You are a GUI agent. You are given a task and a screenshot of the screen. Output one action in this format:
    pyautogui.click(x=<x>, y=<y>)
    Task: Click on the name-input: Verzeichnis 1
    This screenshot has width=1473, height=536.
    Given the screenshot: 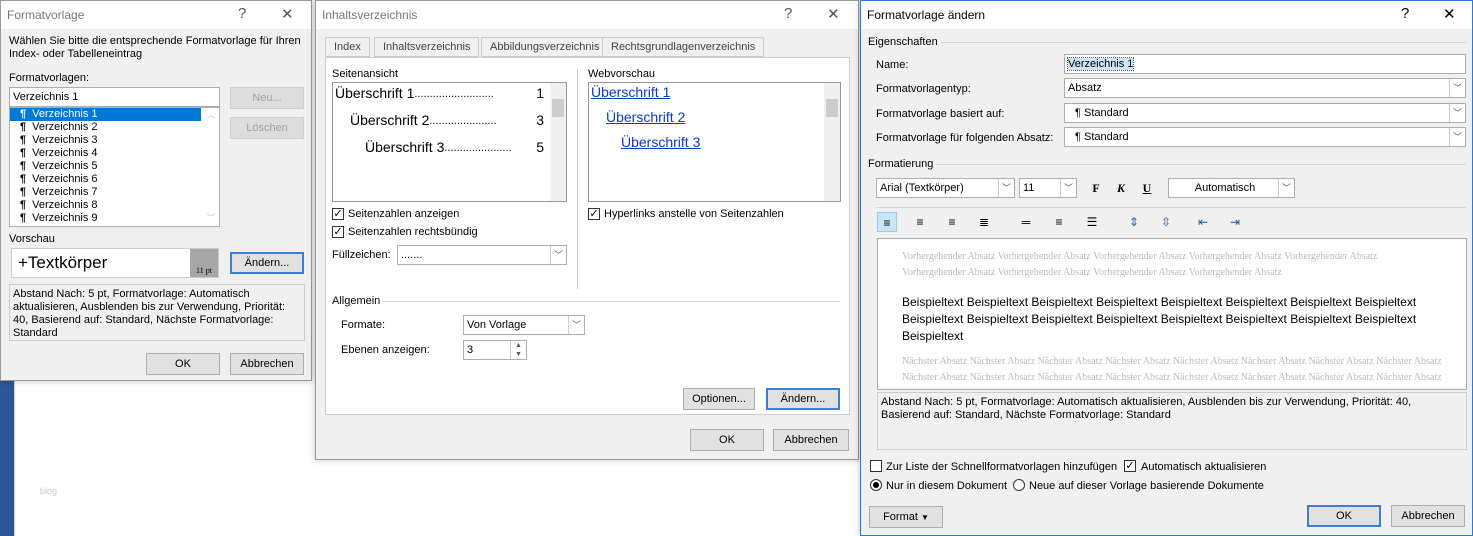 What is the action you would take?
    pyautogui.click(x=1265, y=64)
    